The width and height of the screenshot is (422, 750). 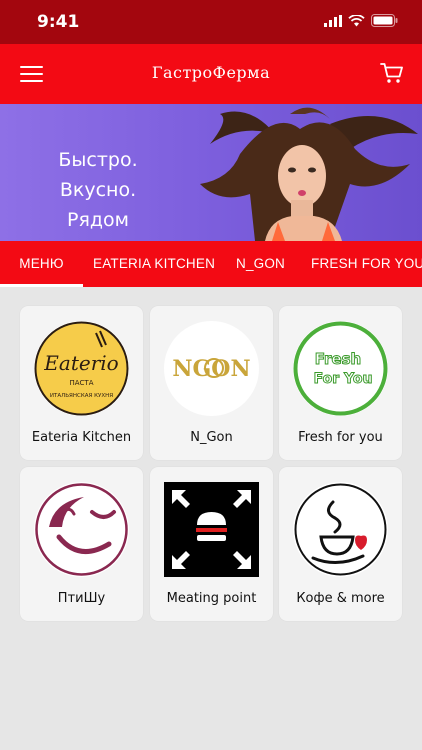 I want to click on wifi-icon, so click(x=356, y=20).